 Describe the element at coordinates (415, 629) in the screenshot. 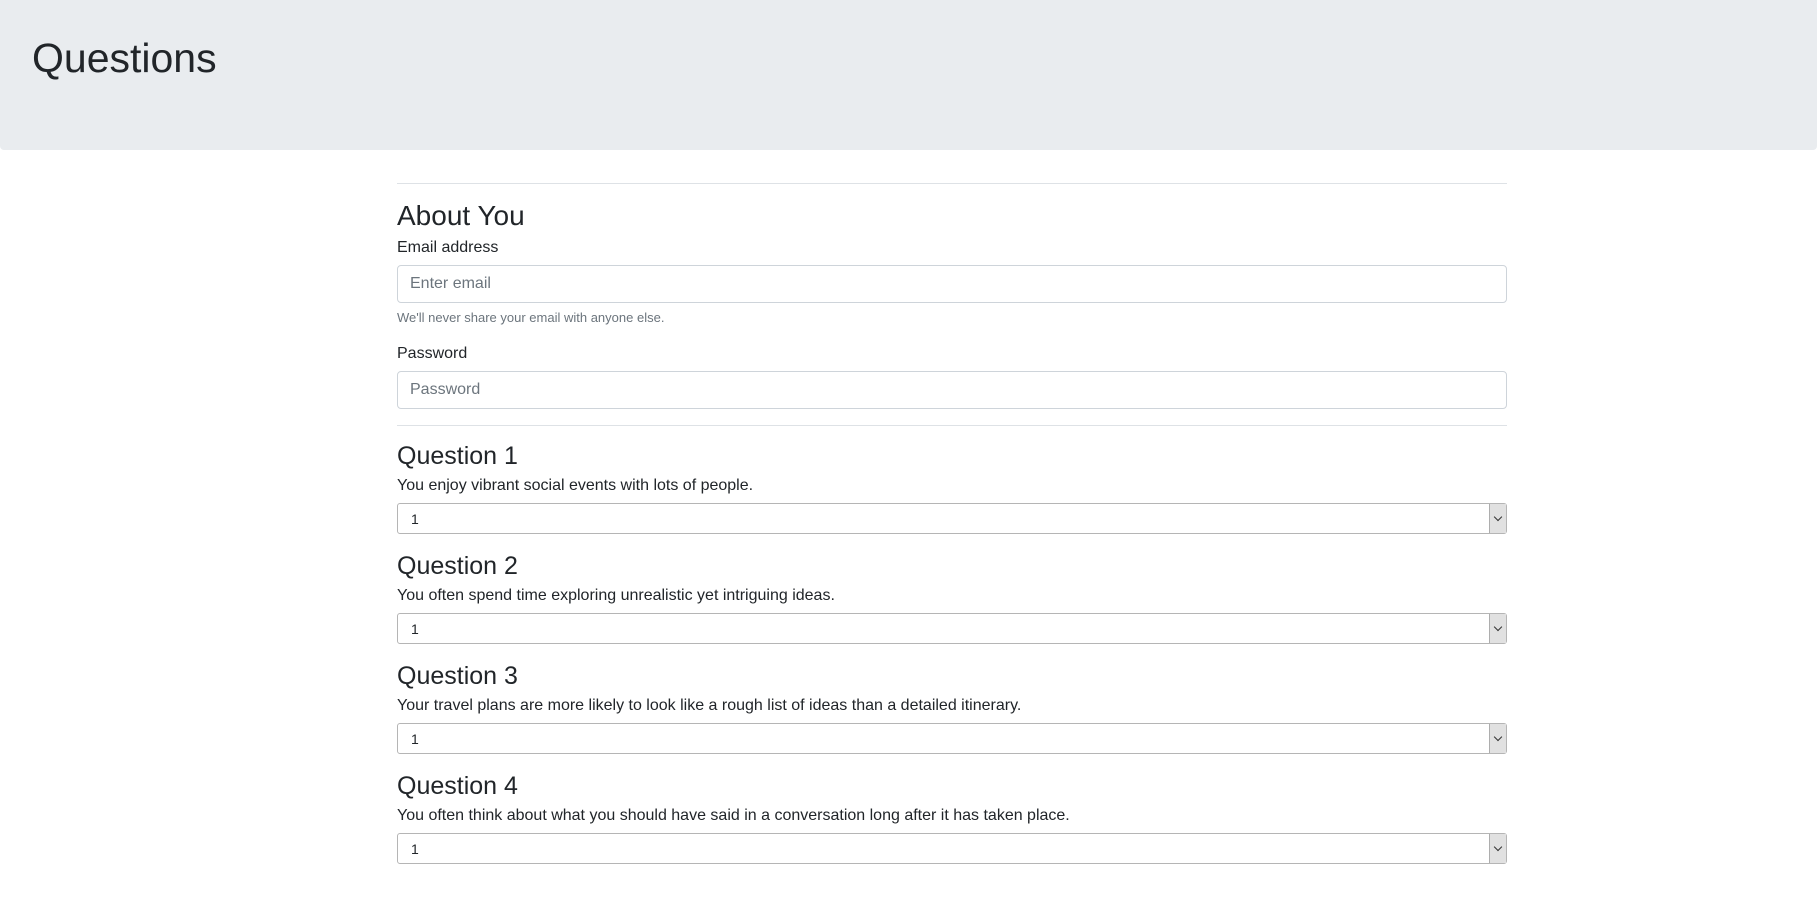

I see `question-2-selected-value: 1` at that location.